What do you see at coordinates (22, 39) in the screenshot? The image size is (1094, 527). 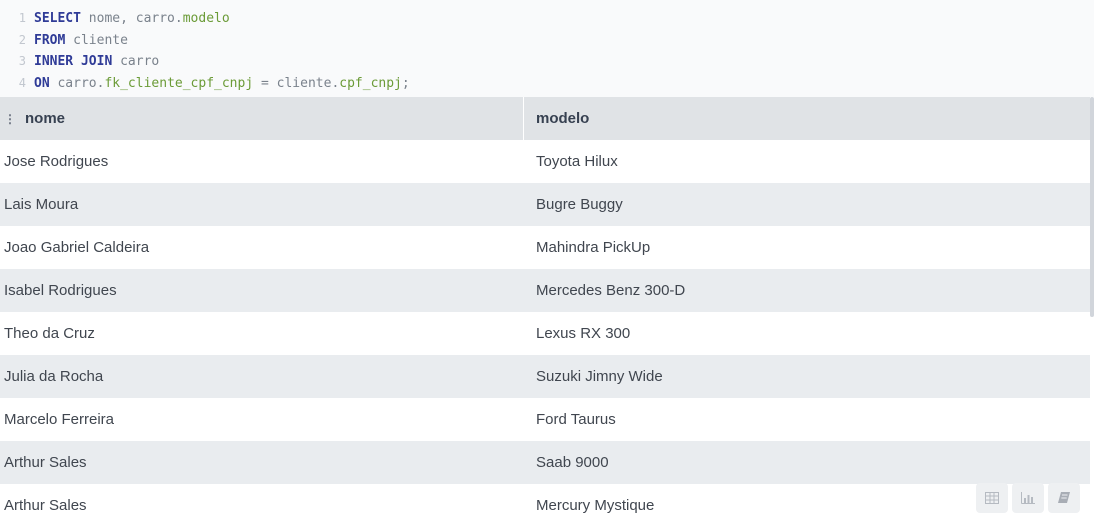 I see `line-number: 2` at bounding box center [22, 39].